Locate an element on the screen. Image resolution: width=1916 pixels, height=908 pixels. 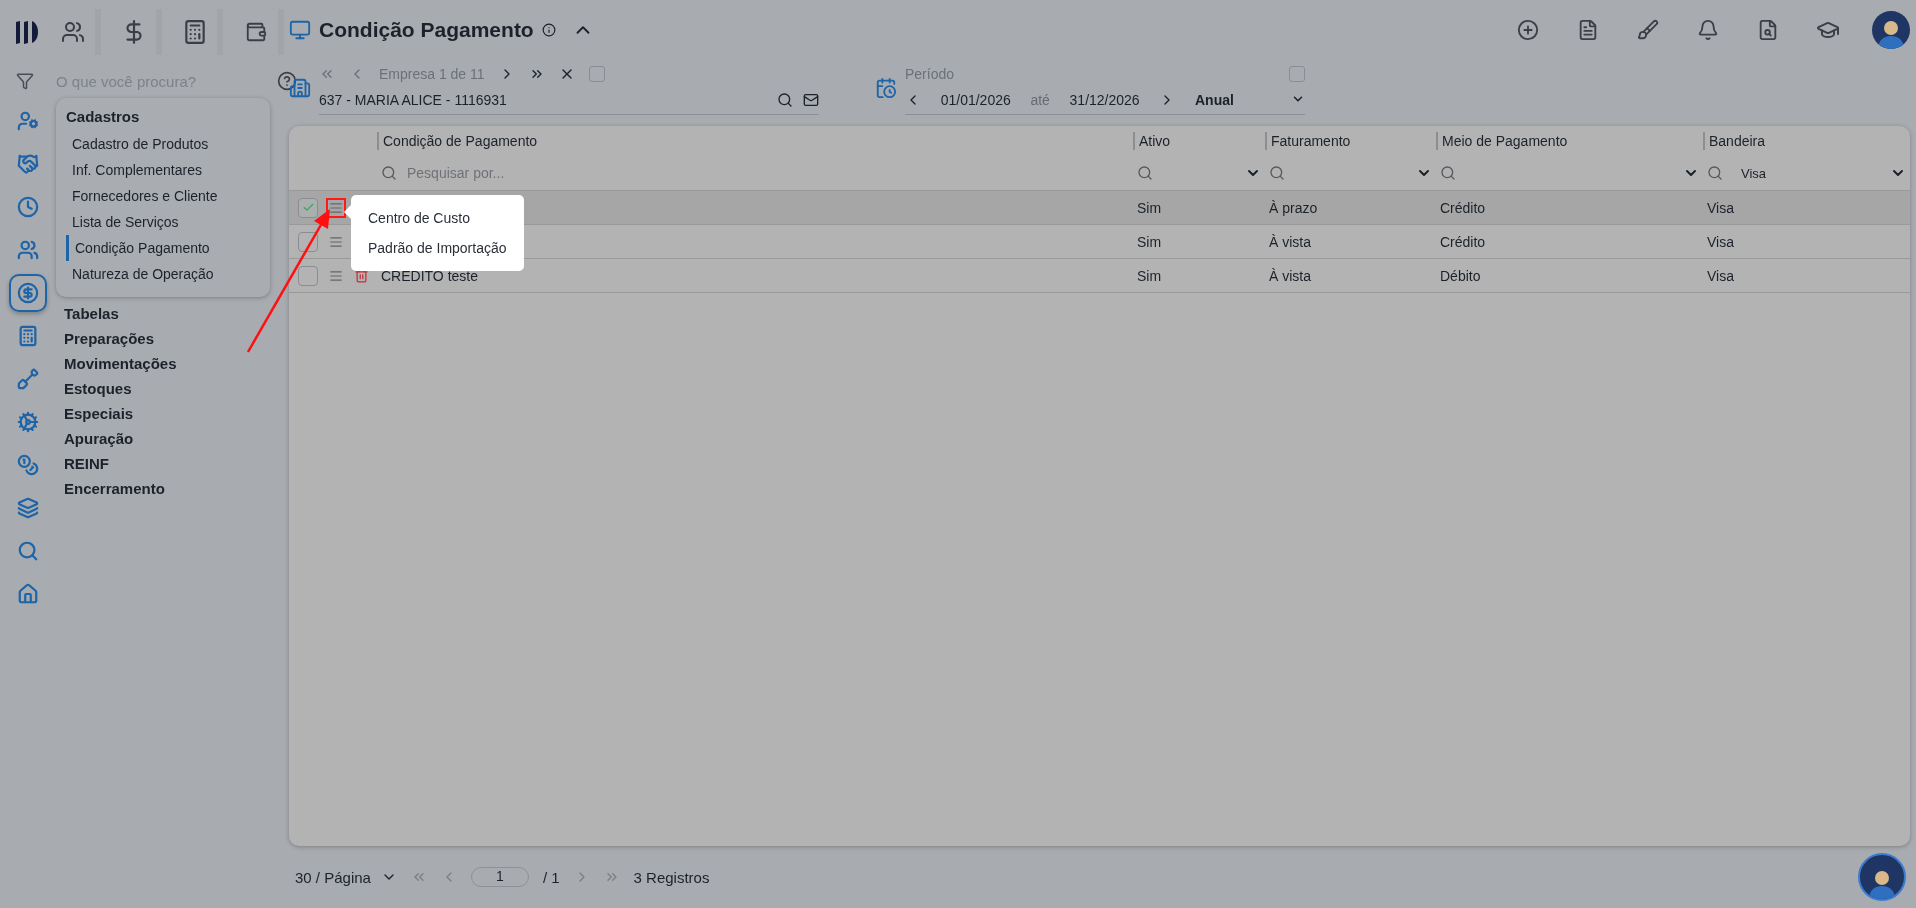
menu-item: Cadastro de Produtos is located at coordinates (163, 144).